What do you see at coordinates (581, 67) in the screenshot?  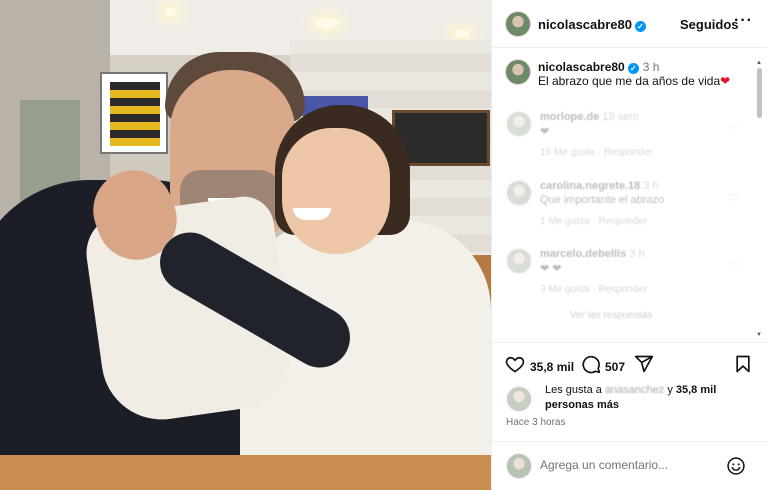 I see `caption-username: nicolascabre80` at bounding box center [581, 67].